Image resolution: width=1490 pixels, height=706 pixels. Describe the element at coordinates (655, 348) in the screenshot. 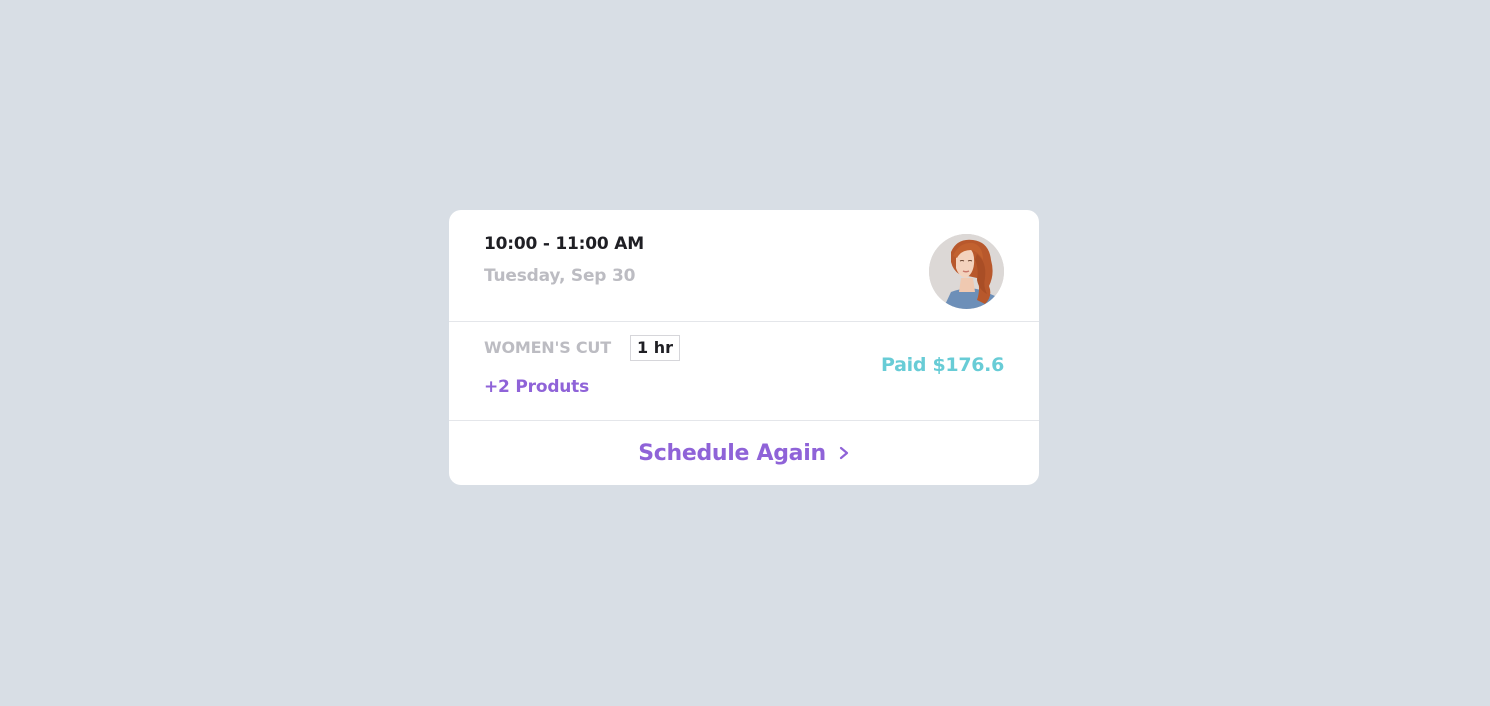

I see `duration-badge: 1 hr` at that location.